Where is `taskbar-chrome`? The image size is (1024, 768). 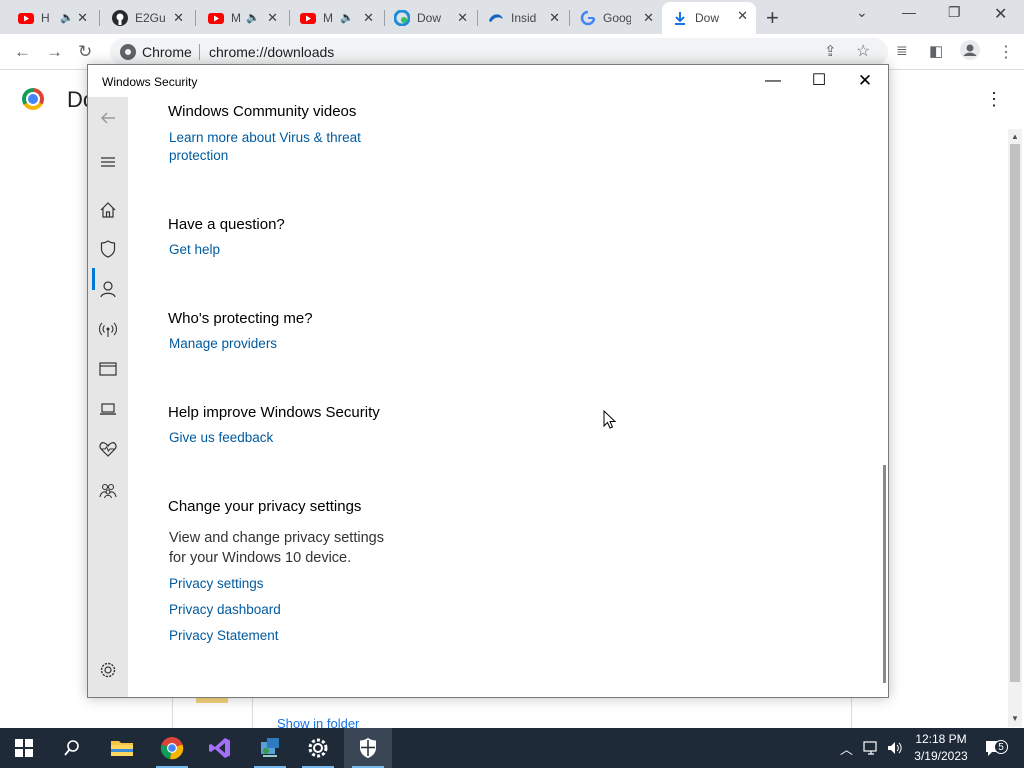 taskbar-chrome is located at coordinates (172, 748).